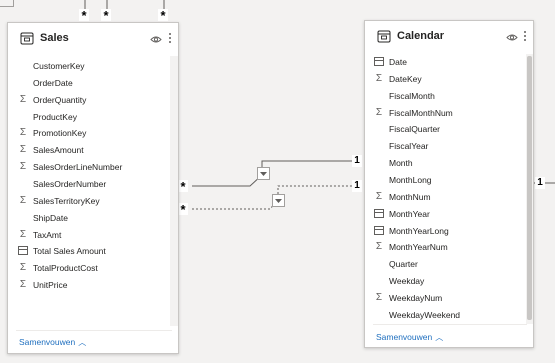 The width and height of the screenshot is (555, 363). Describe the element at coordinates (410, 196) in the screenshot. I see `field-label: MonthNum` at that location.